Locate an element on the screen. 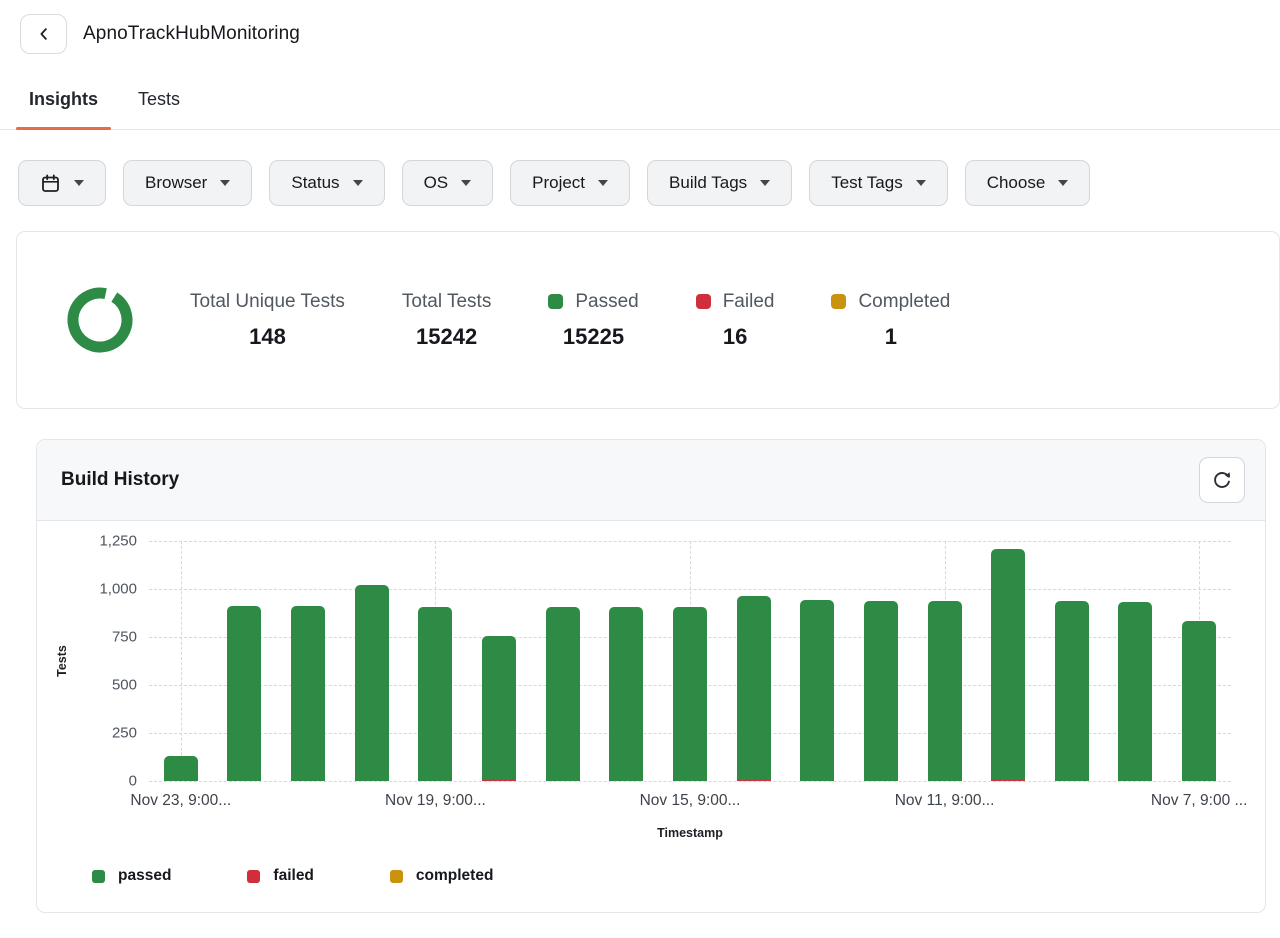 The height and width of the screenshot is (938, 1280). status-dropdown: Status is located at coordinates (327, 183).